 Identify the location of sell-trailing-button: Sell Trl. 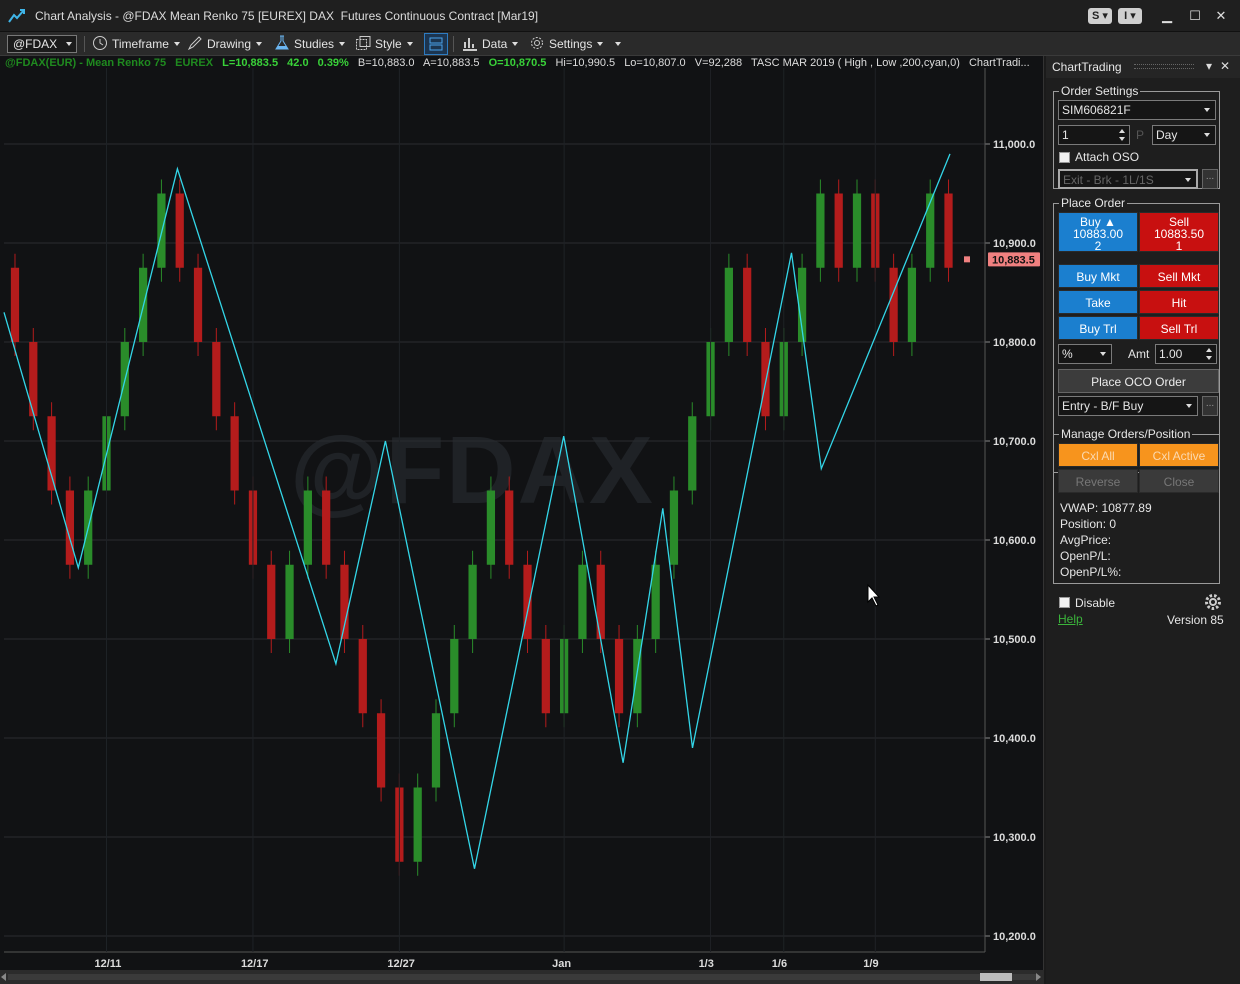
(1179, 328).